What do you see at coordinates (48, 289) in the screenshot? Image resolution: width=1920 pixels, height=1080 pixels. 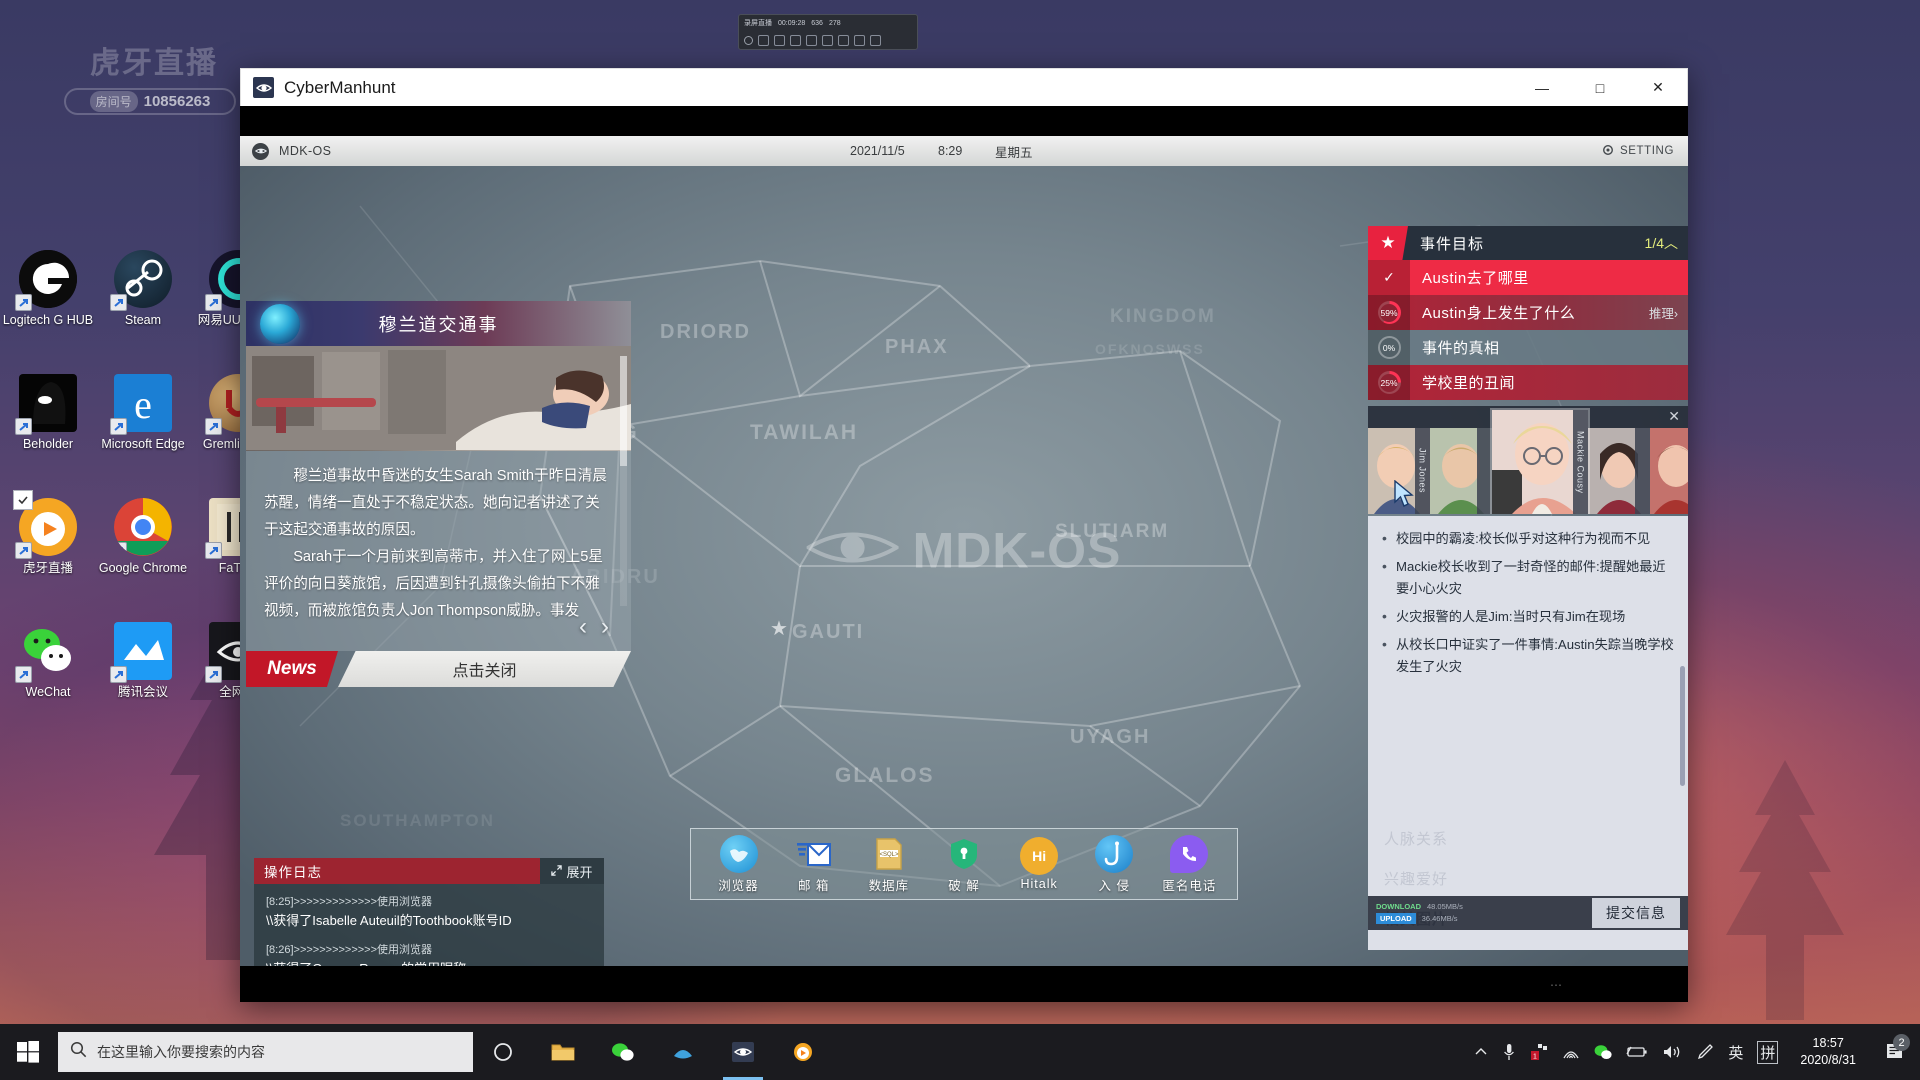 I see `desktop-icon-logitech-g-hub: Logitech G HUB` at bounding box center [48, 289].